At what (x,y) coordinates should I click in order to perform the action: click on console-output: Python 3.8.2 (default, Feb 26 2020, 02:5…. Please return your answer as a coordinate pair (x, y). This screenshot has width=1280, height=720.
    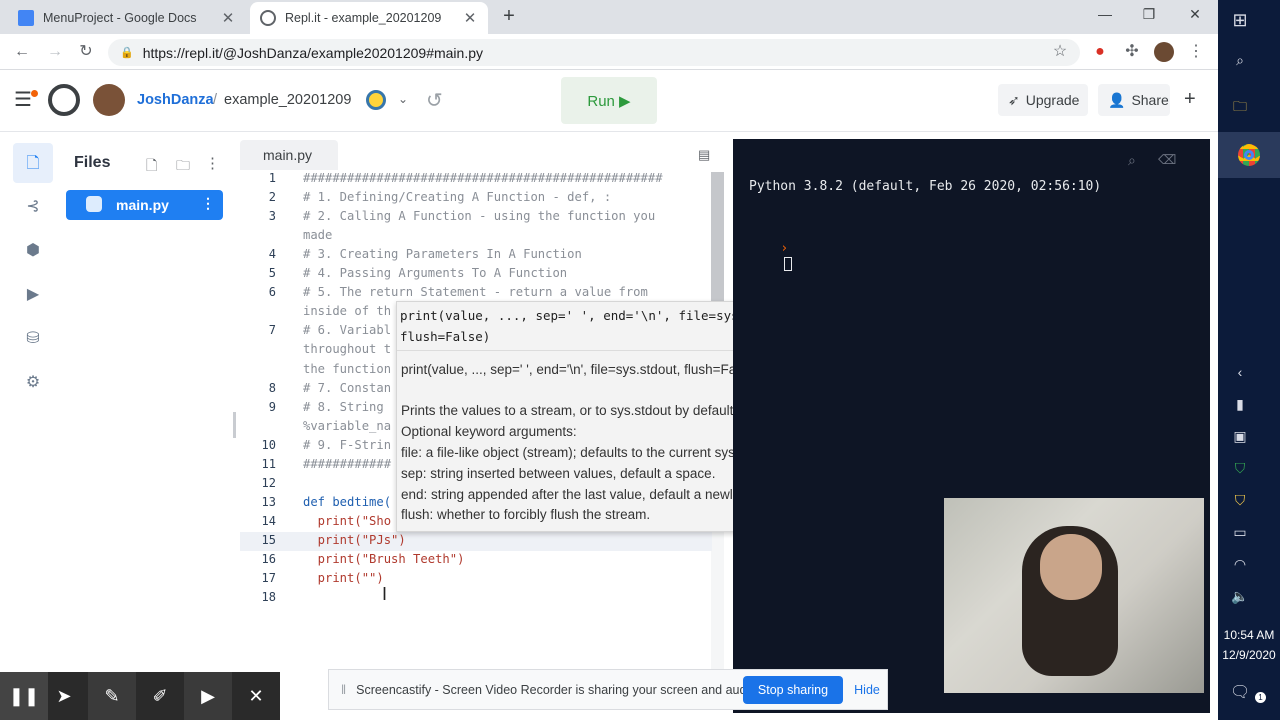
    Looking at the image, I should click on (925, 225).